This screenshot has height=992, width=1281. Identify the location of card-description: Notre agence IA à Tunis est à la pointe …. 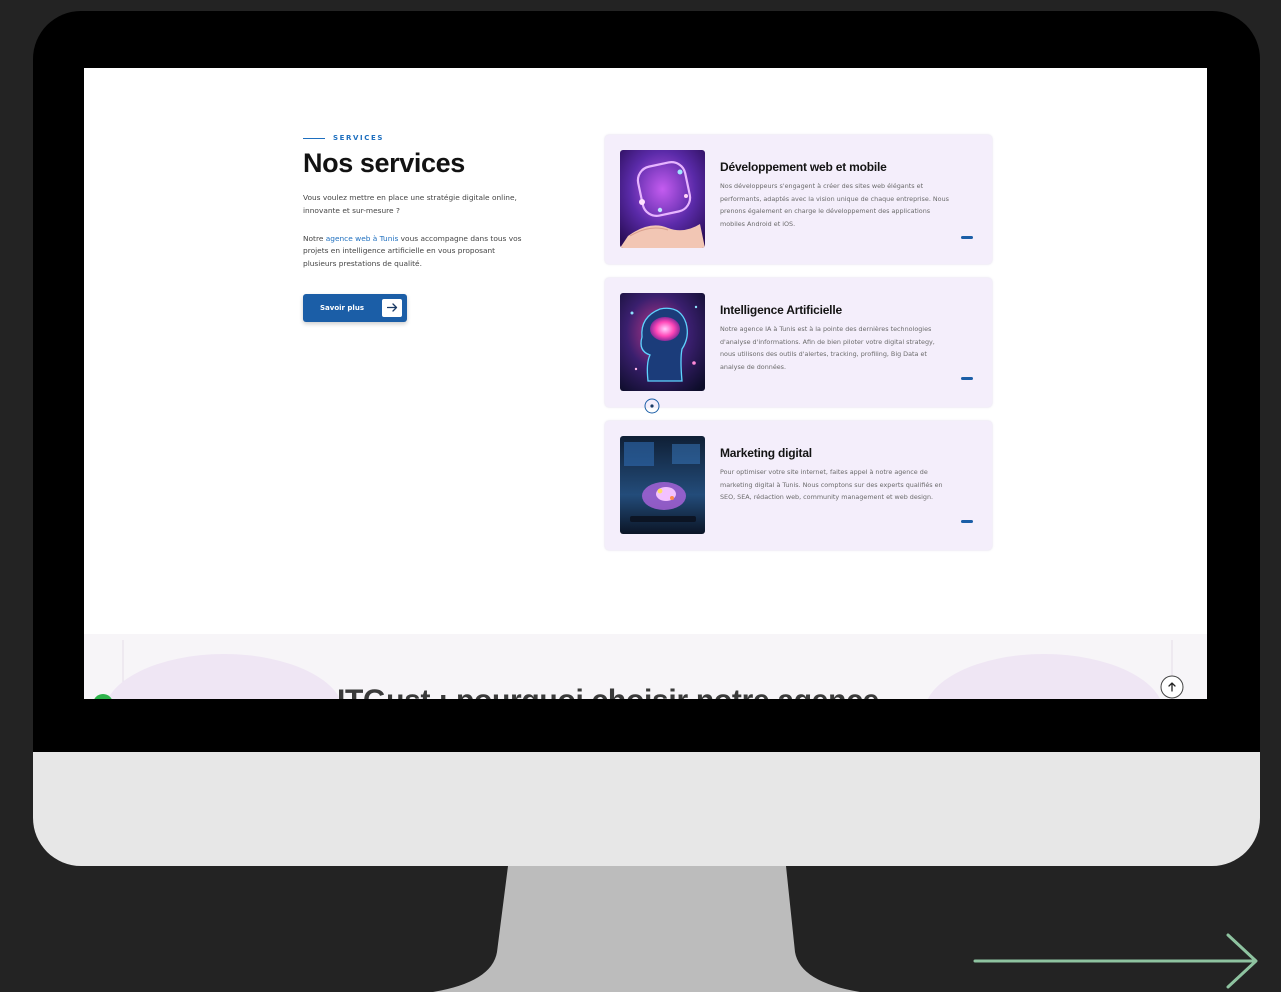
(827, 348).